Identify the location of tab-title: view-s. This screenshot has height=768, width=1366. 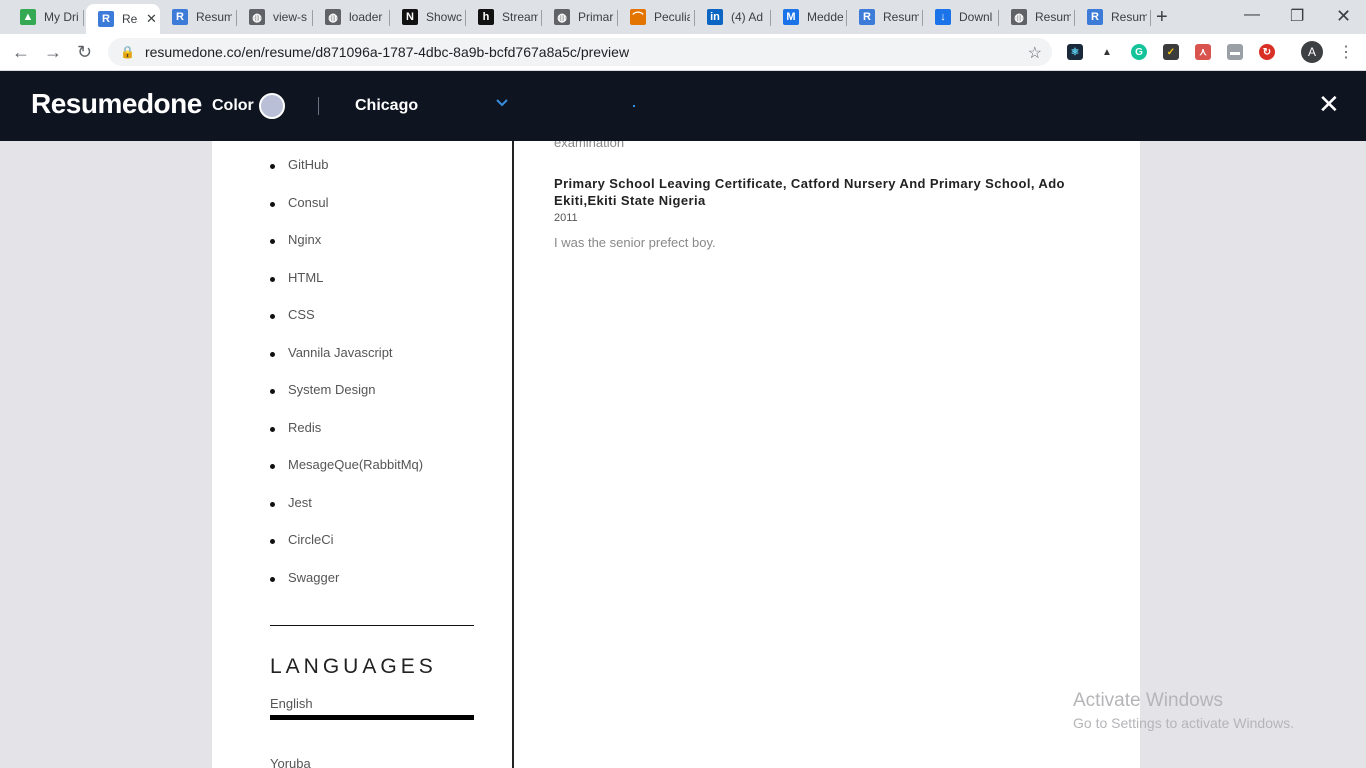
(290, 17).